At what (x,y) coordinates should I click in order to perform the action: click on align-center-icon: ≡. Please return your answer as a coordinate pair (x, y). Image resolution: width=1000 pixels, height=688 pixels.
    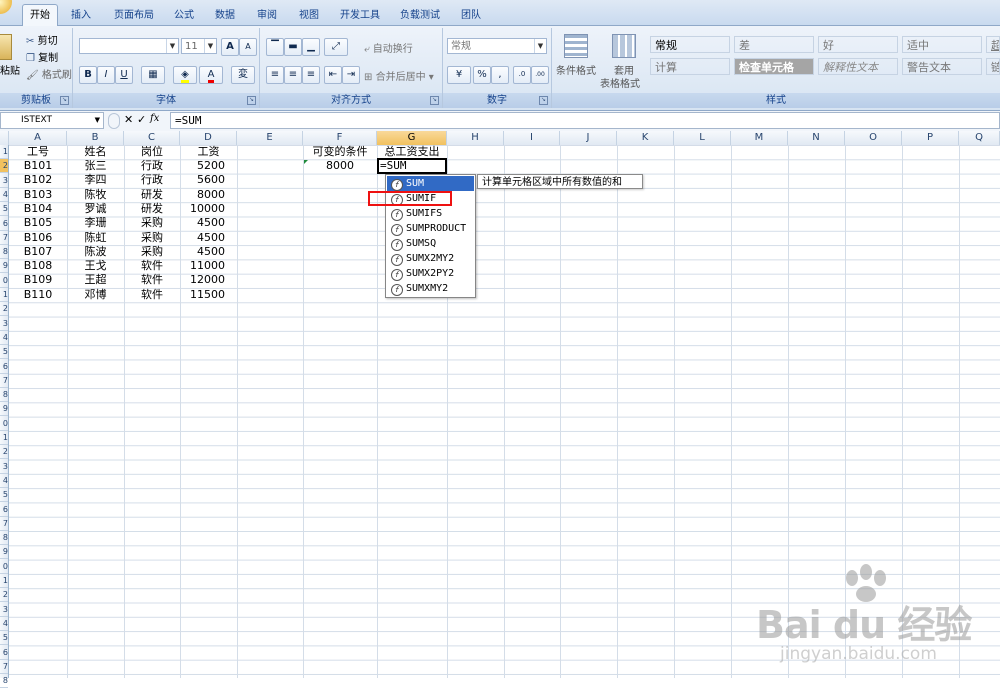
    Looking at the image, I should click on (293, 75).